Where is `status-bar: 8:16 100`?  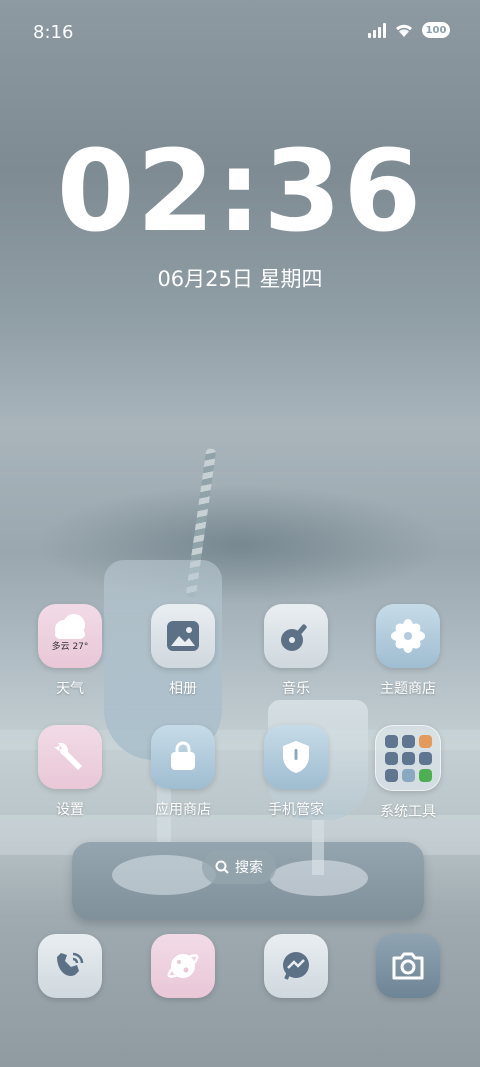
status-bar: 8:16 100 is located at coordinates (240, 32).